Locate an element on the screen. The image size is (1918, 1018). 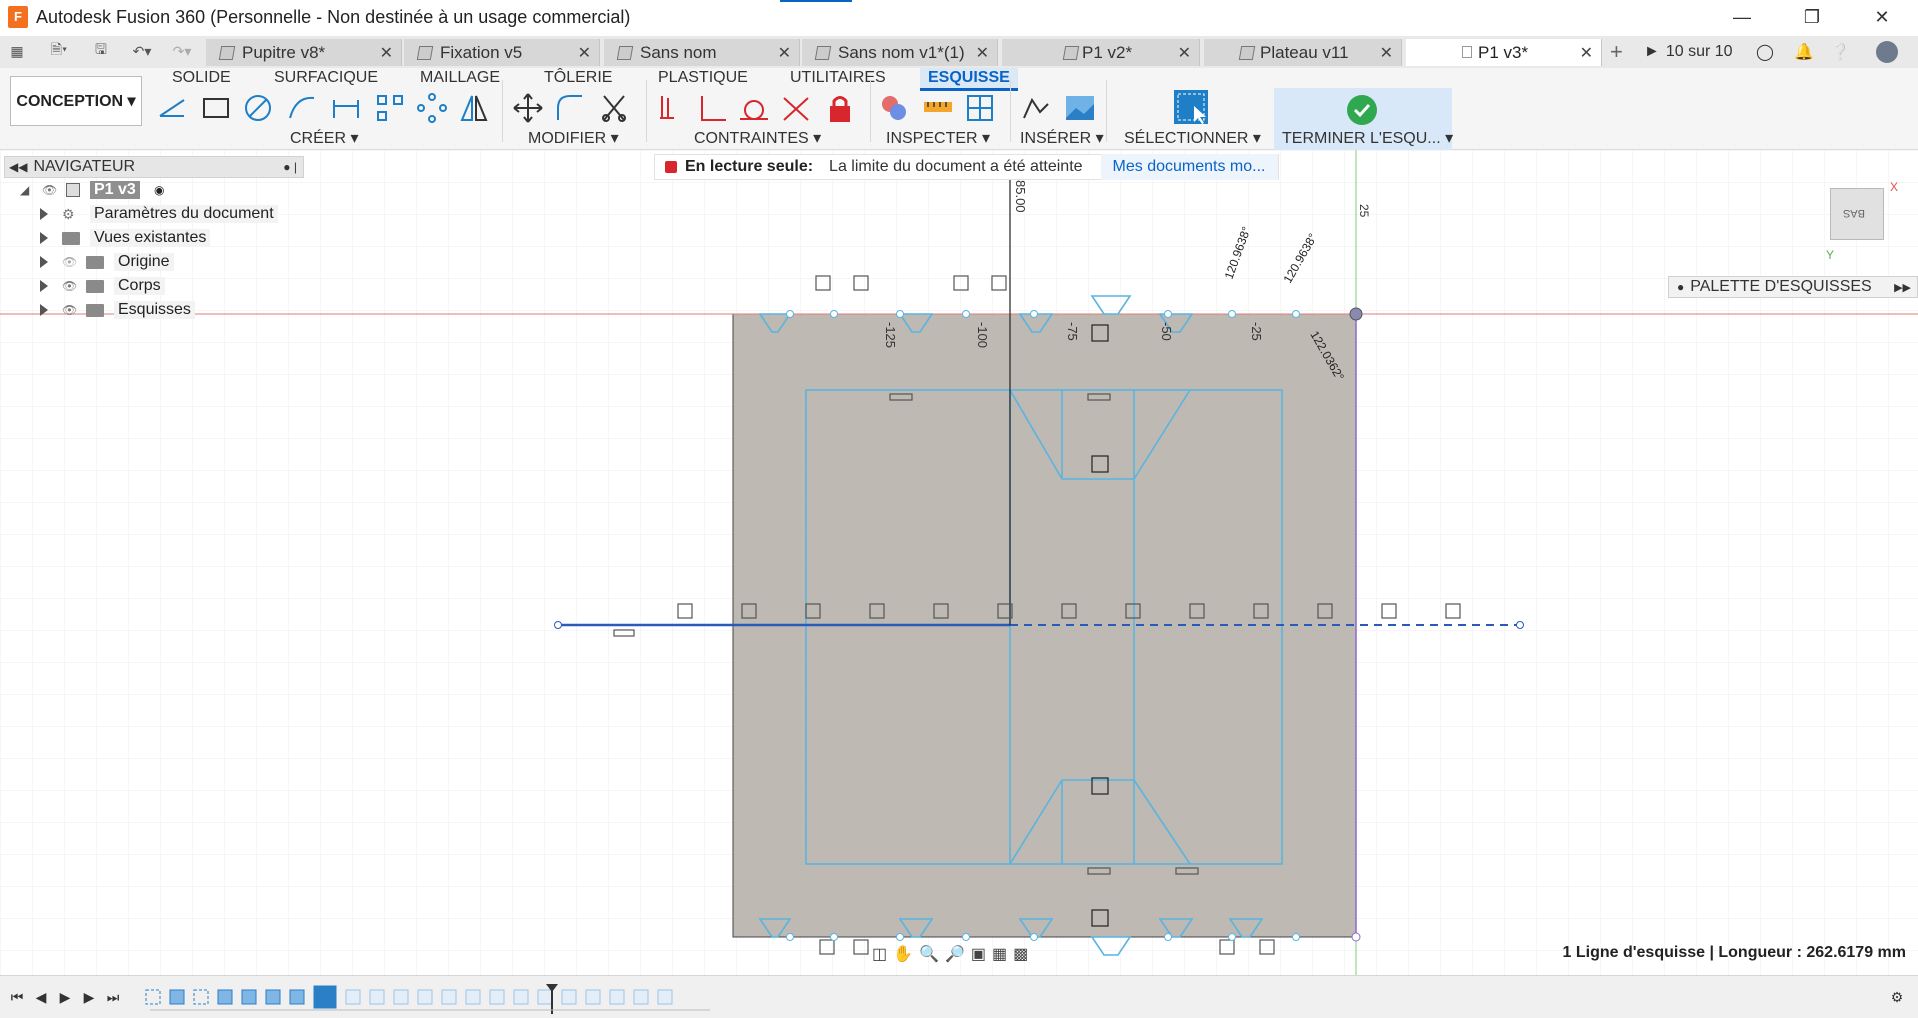
timeline-settings-icon: ⚙ is located at coordinates (1897, 997).